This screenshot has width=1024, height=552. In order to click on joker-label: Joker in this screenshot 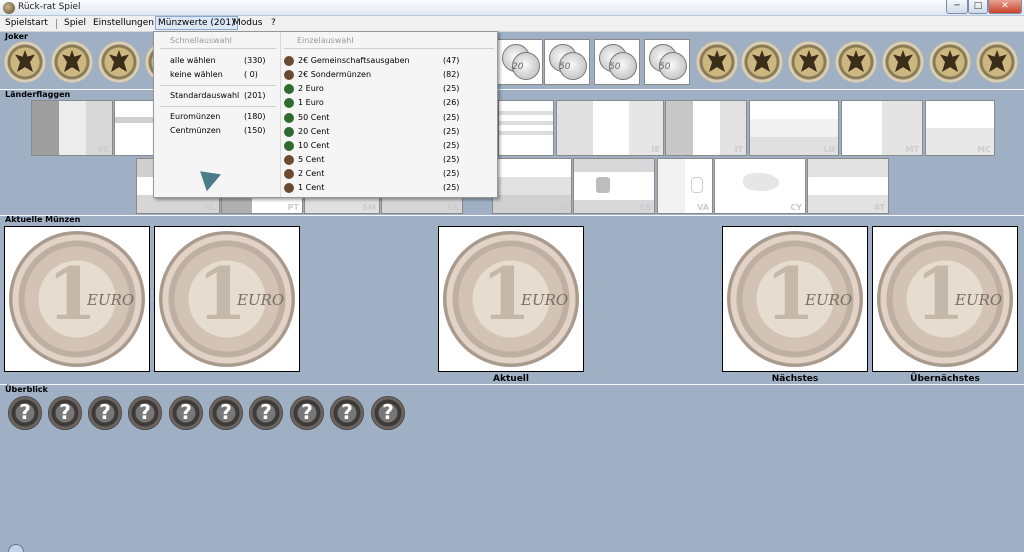, I will do `click(16, 36)`.